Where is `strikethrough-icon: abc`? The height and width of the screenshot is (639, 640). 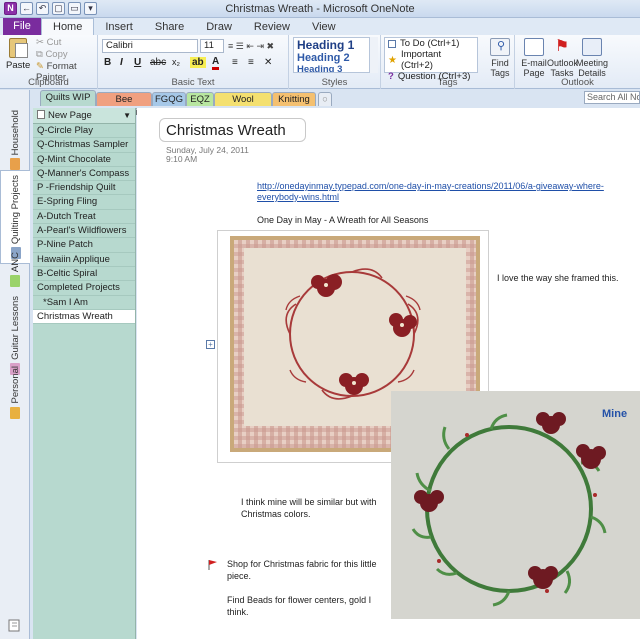 strikethrough-icon: abc is located at coordinates (158, 62).